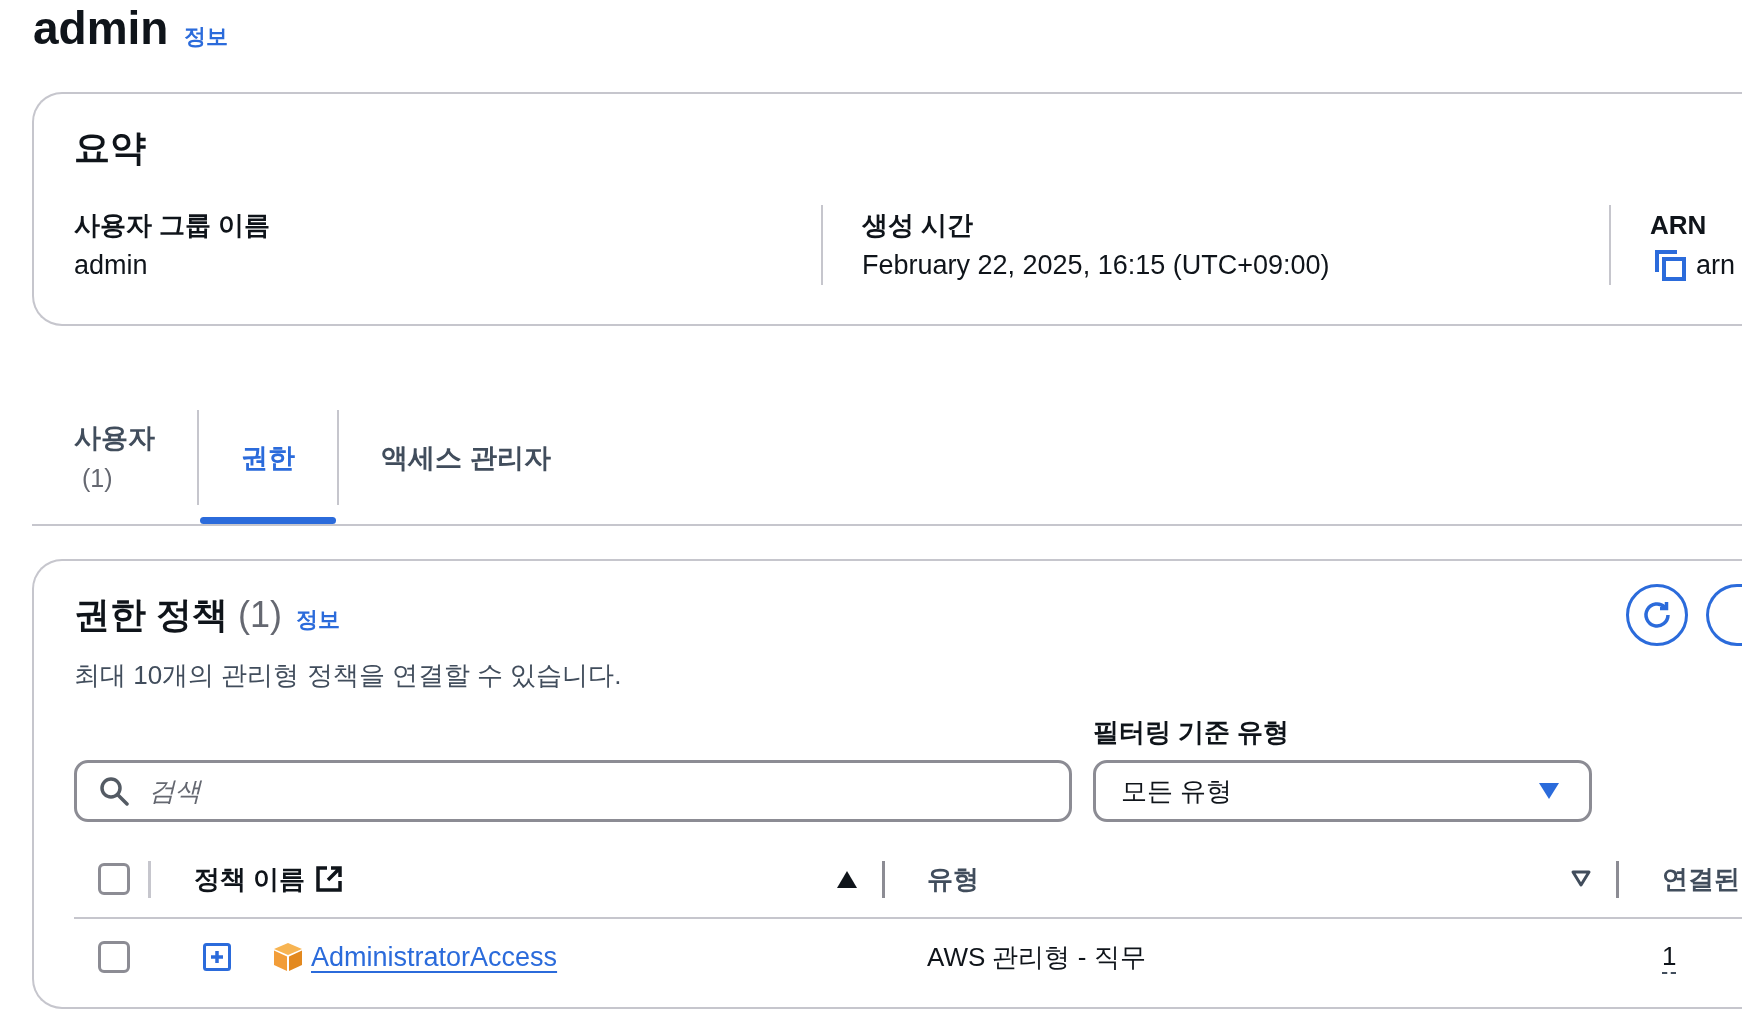  I want to click on field-value: February 22, 2025, 16:15 (UTC+09:00), so click(1096, 265).